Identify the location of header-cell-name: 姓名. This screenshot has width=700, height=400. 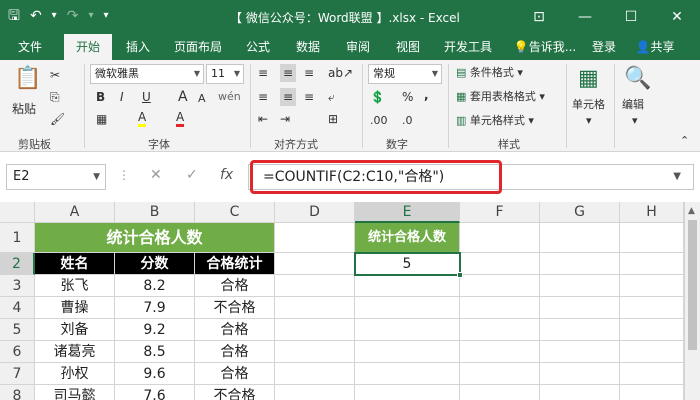
(75, 264).